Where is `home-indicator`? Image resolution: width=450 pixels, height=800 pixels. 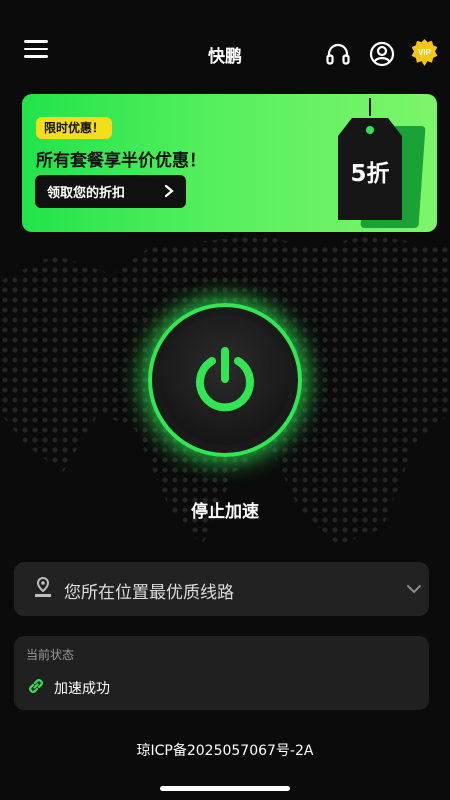 home-indicator is located at coordinates (225, 788).